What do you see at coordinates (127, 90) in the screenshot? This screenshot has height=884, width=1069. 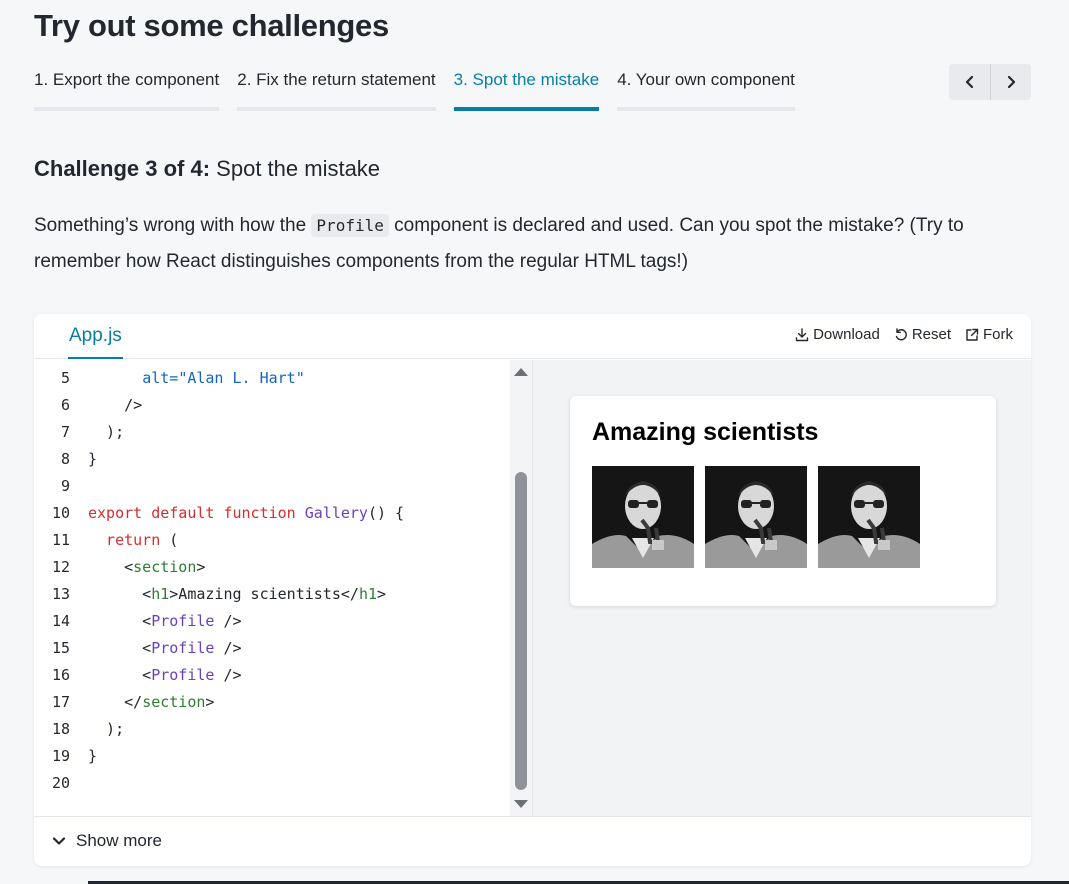 I see `challenge-tab-1: 1. Export the component` at bounding box center [127, 90].